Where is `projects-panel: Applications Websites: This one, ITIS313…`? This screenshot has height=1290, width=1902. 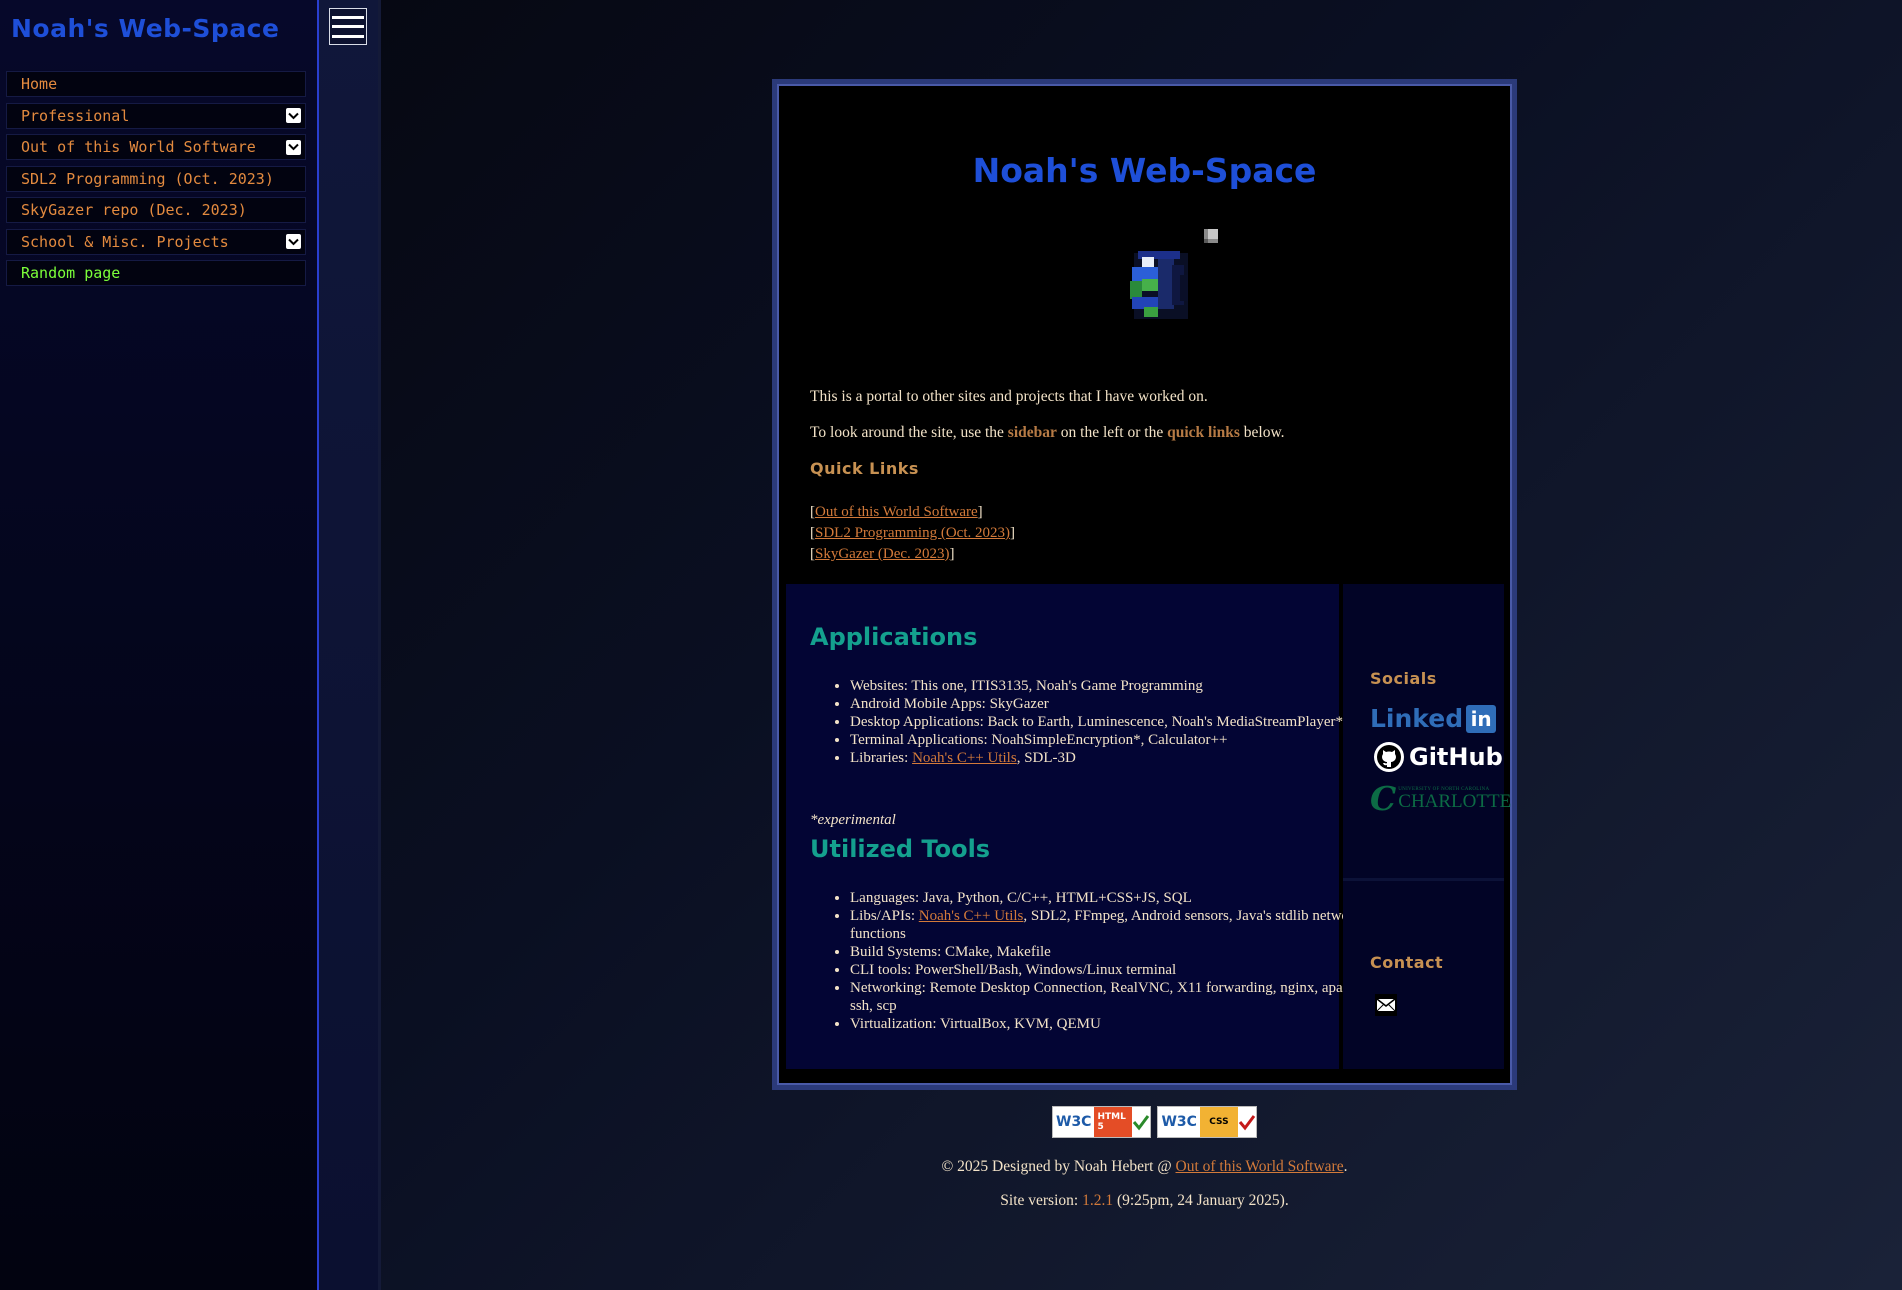
projects-panel: Applications Websites: This one, ITIS313… is located at coordinates (1076, 826).